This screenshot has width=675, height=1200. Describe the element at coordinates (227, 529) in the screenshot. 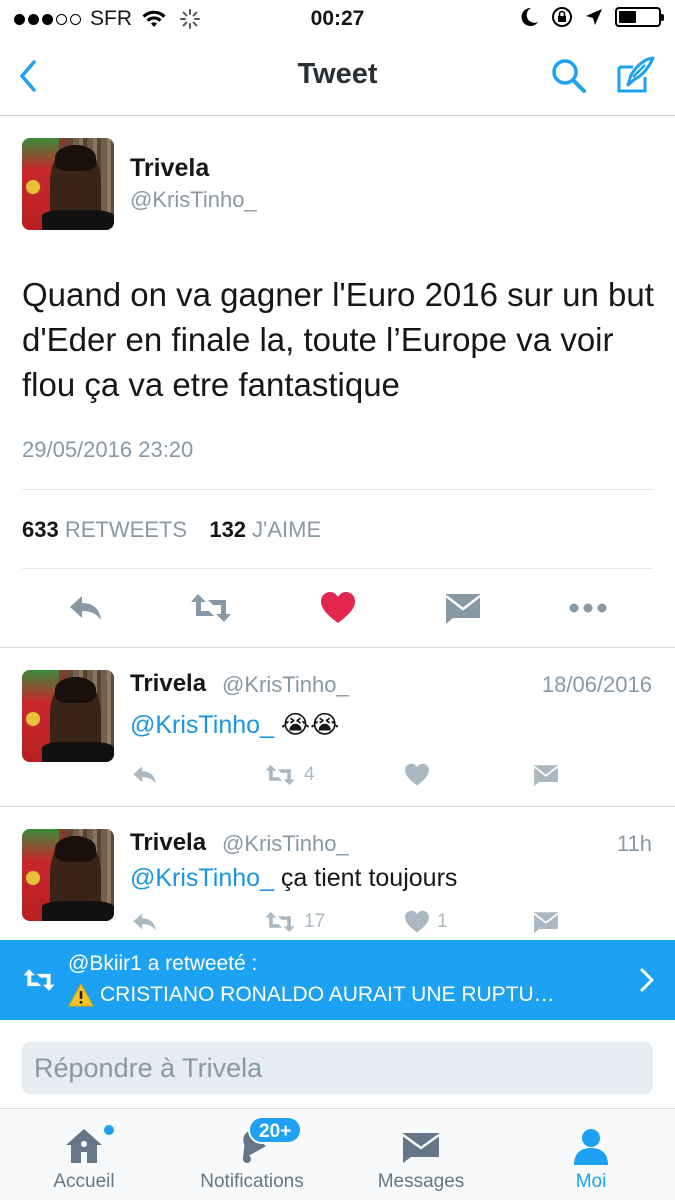

I see `likes-count: 132` at that location.